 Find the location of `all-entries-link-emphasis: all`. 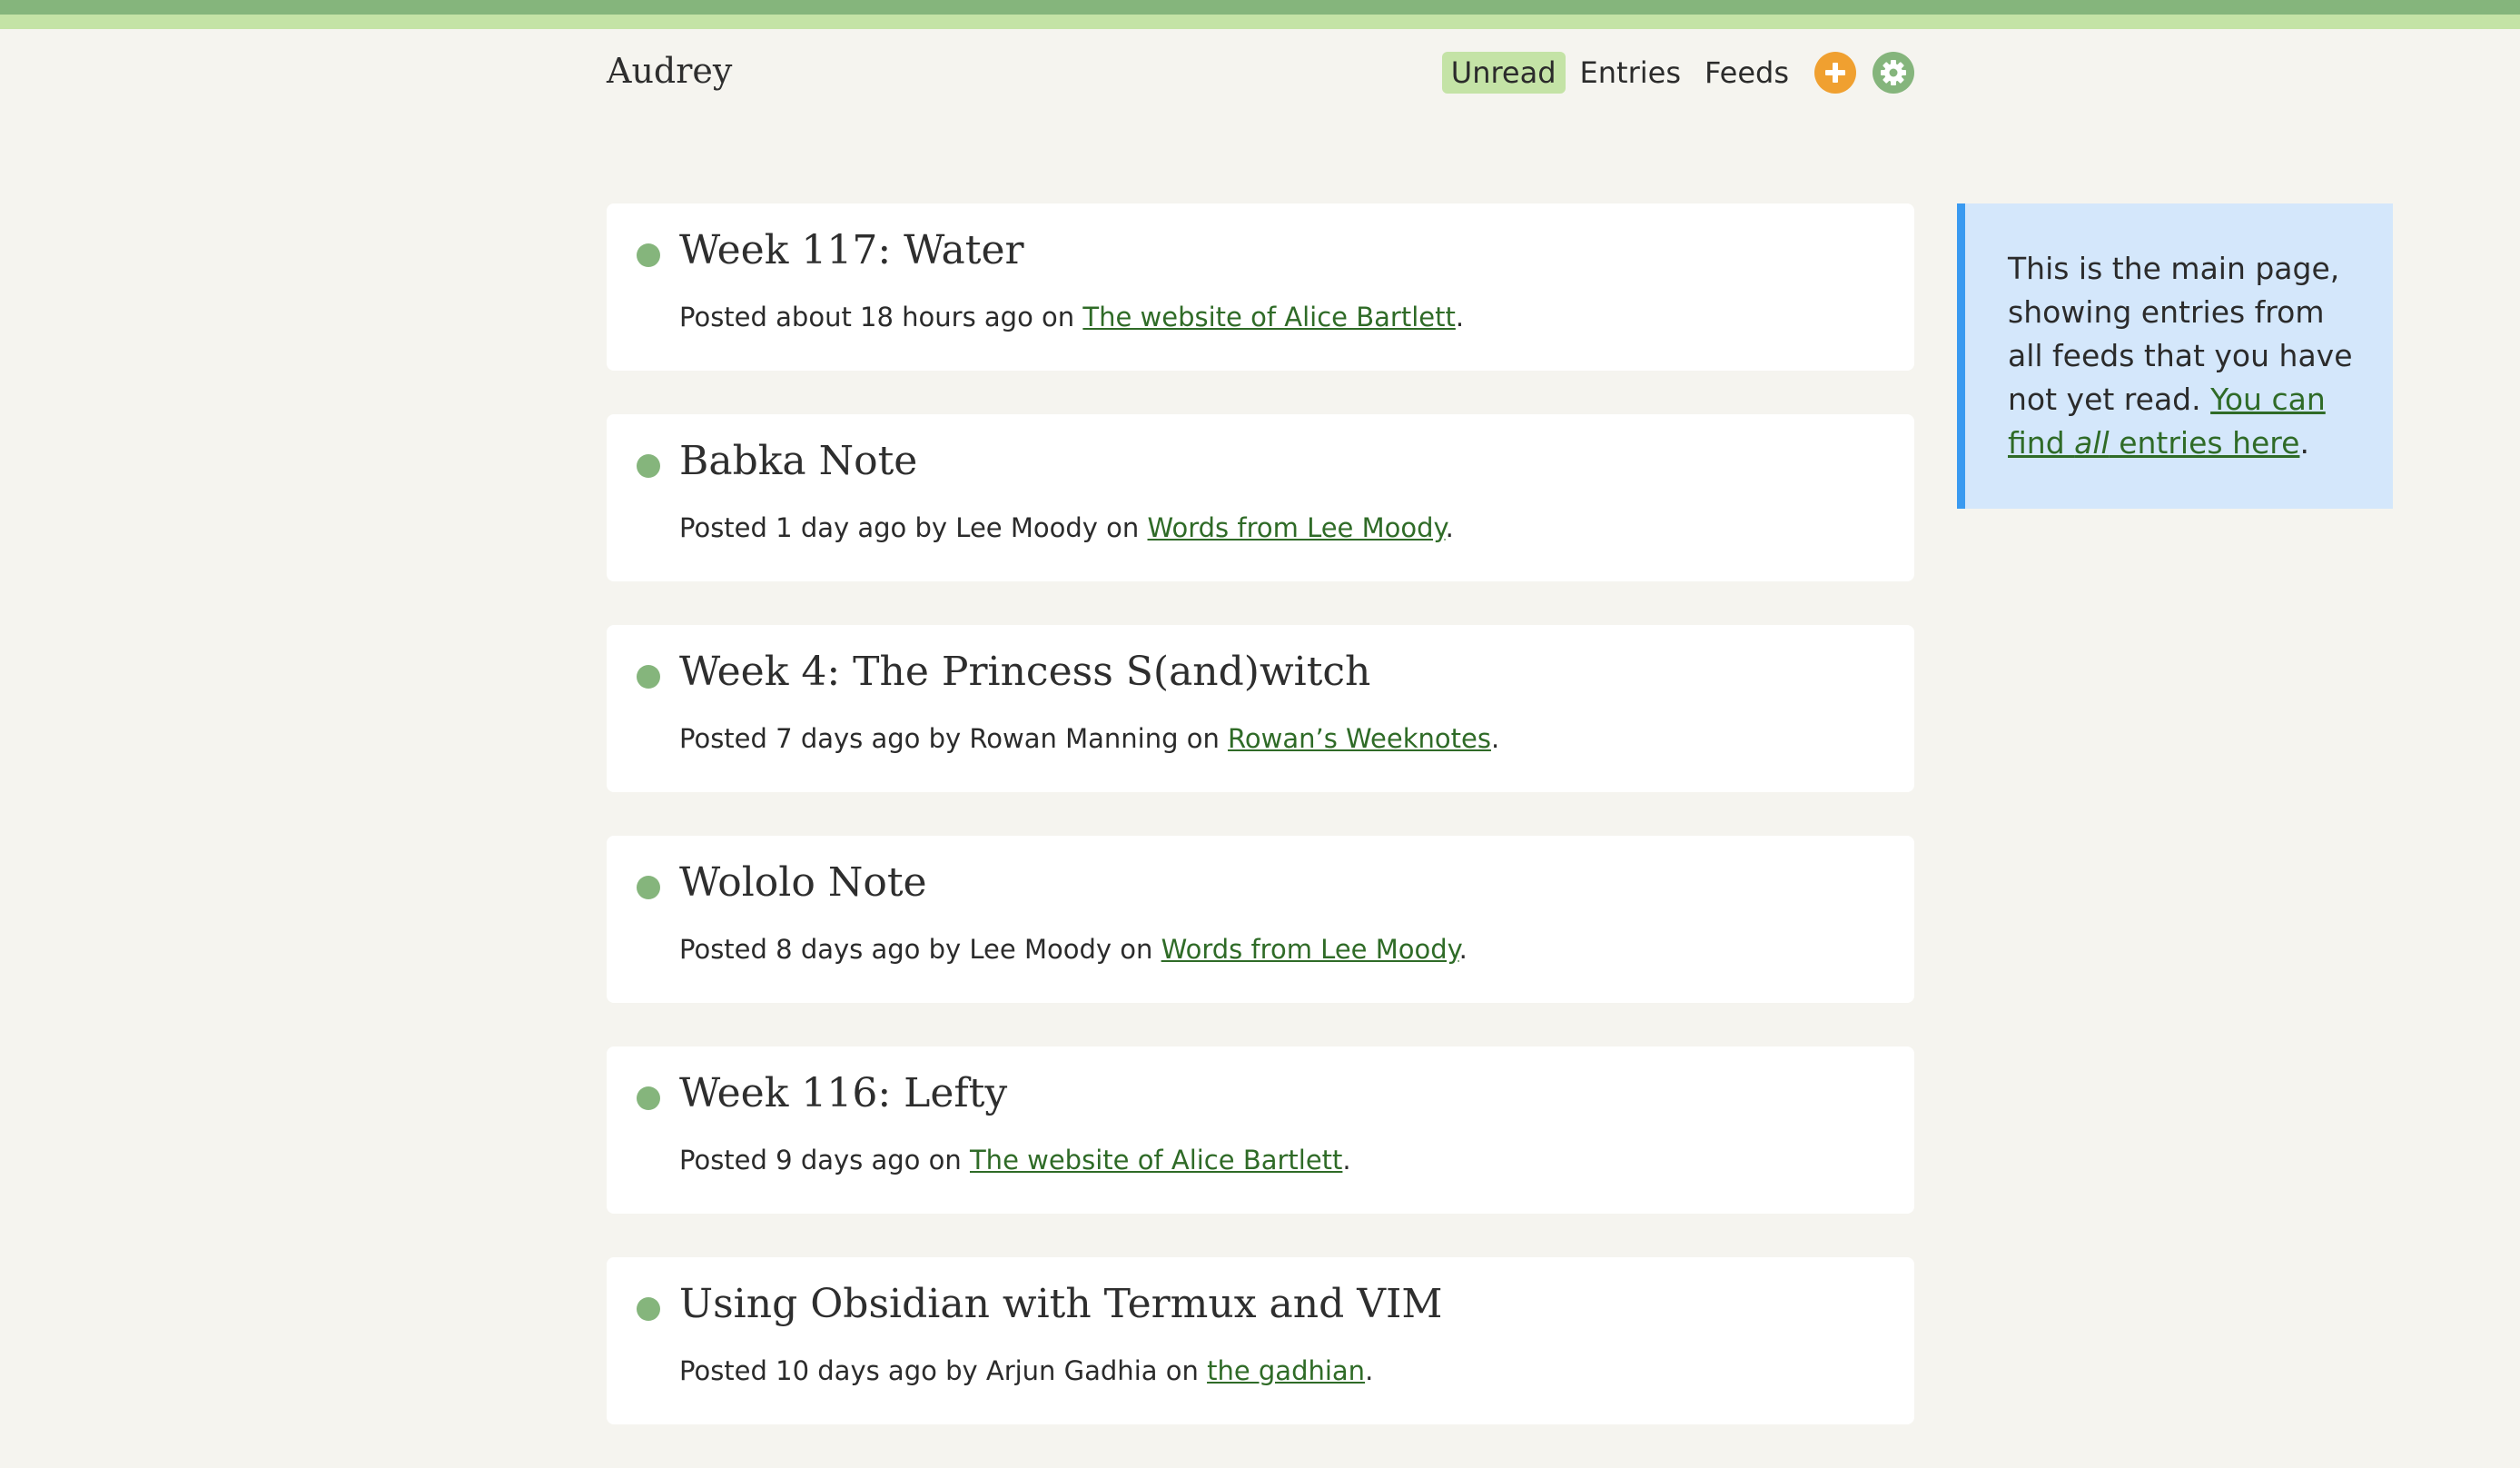

all-entries-link-emphasis: all is located at coordinates (2092, 443).